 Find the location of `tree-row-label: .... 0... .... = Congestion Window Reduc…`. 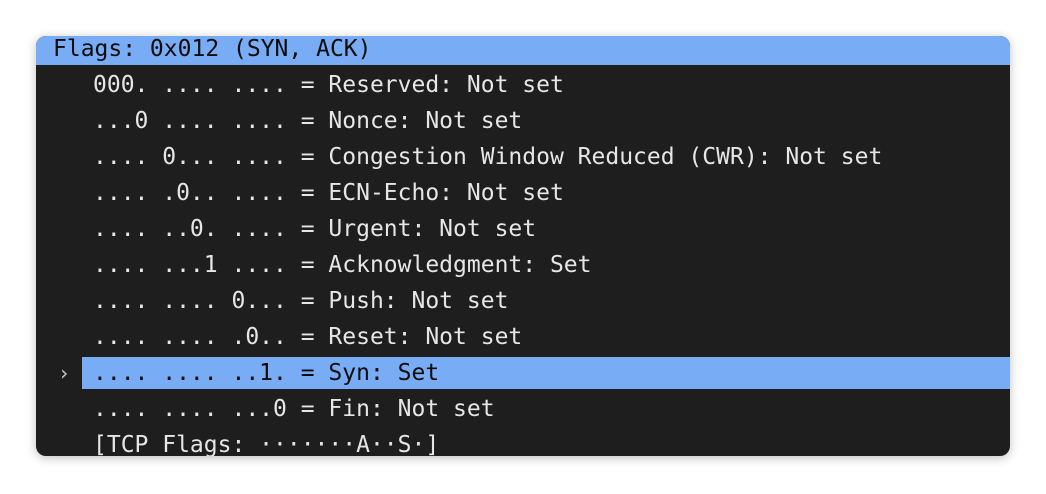

tree-row-label: .... 0... .... = Congestion Window Reduc… is located at coordinates (488, 157).